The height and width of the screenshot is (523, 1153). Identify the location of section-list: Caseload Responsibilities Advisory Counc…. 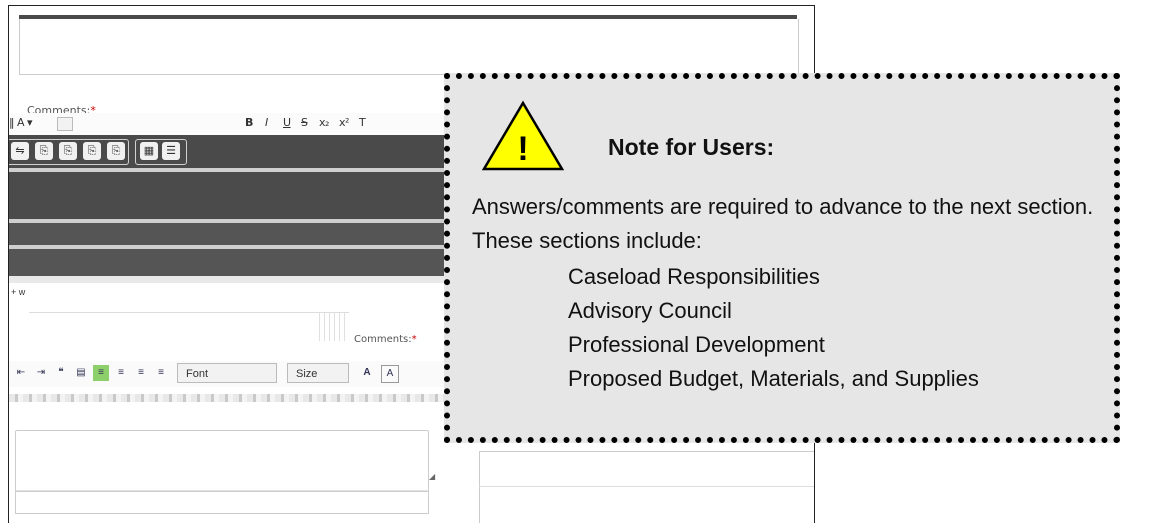
(773, 328).